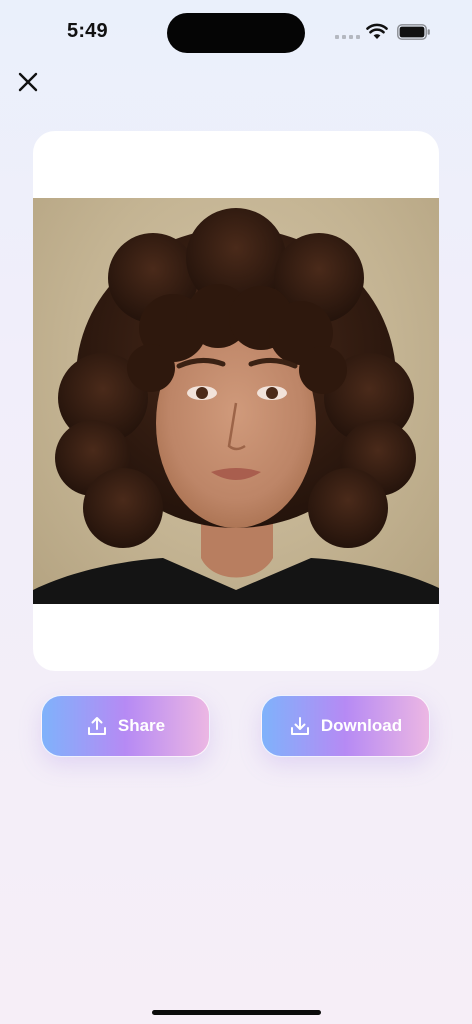  What do you see at coordinates (347, 37) in the screenshot?
I see `cellular-signal-icon` at bounding box center [347, 37].